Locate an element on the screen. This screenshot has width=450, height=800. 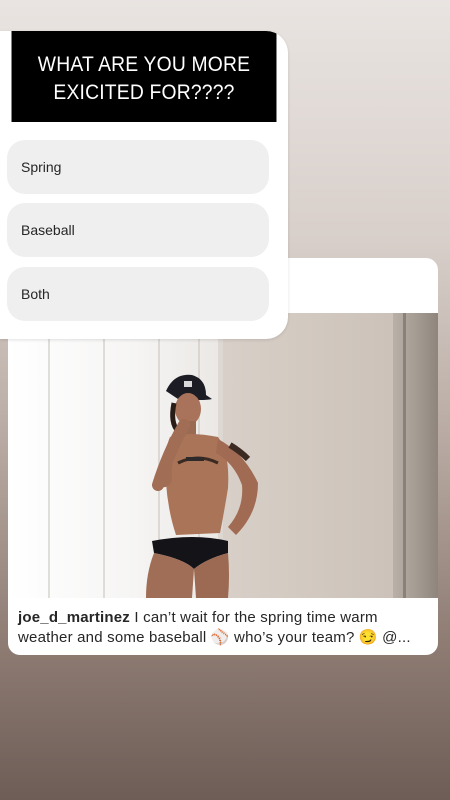
poll-question: WHAT ARE YOU MORE EXICITED FOR???? is located at coordinates (144, 76).